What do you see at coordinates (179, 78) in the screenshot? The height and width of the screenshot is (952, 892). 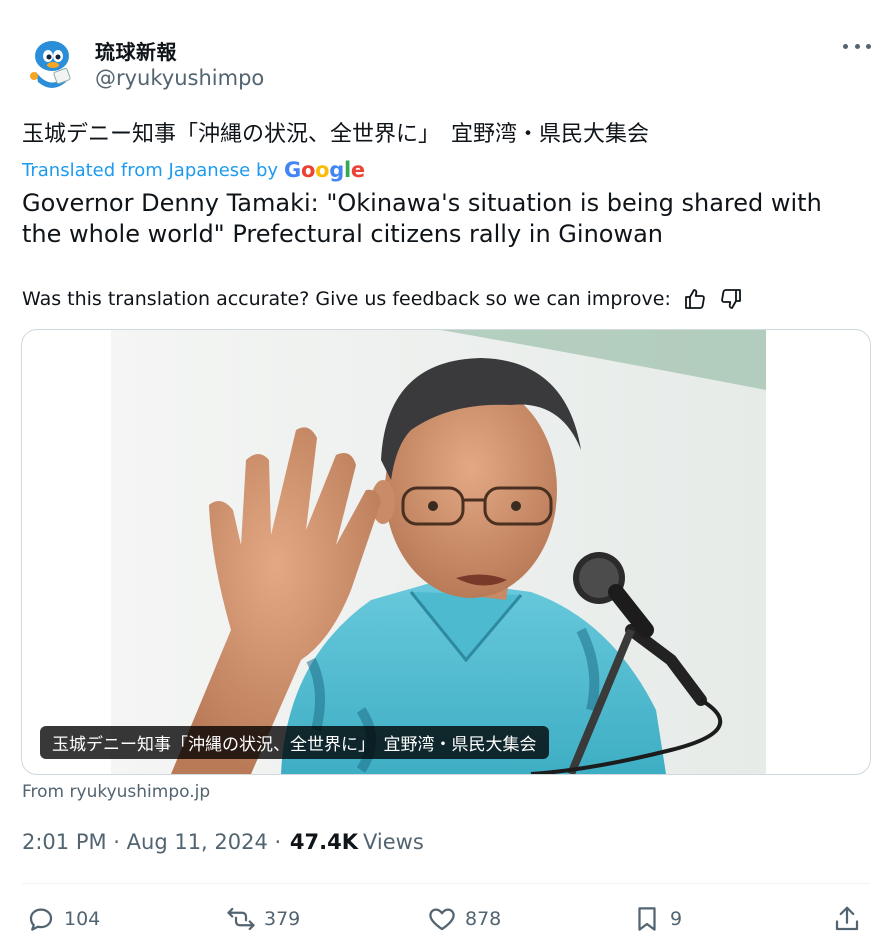 I see `account-handle: @ryukyushimpo` at bounding box center [179, 78].